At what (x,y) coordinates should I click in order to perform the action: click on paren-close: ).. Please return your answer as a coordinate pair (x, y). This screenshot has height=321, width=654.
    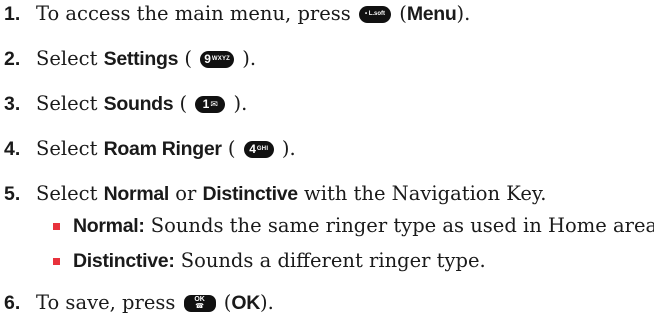
    Looking at the image, I should click on (267, 302).